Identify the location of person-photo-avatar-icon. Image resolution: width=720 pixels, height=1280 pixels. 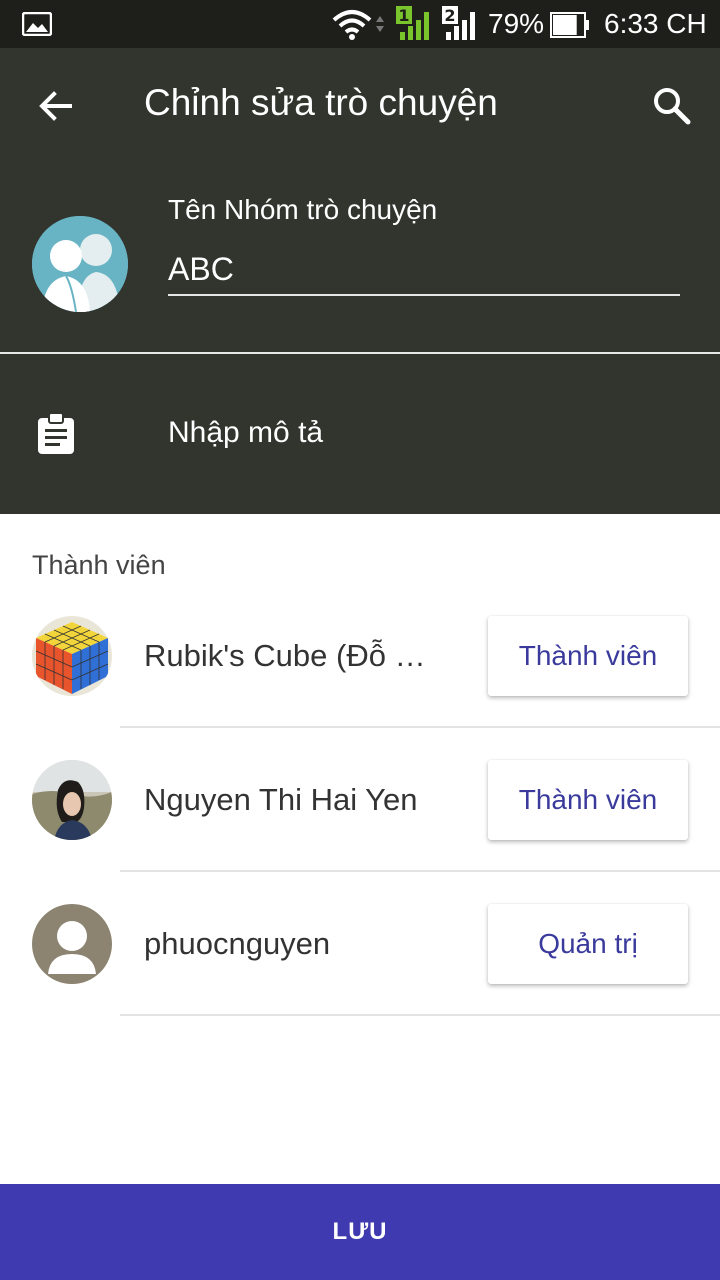
(72, 800).